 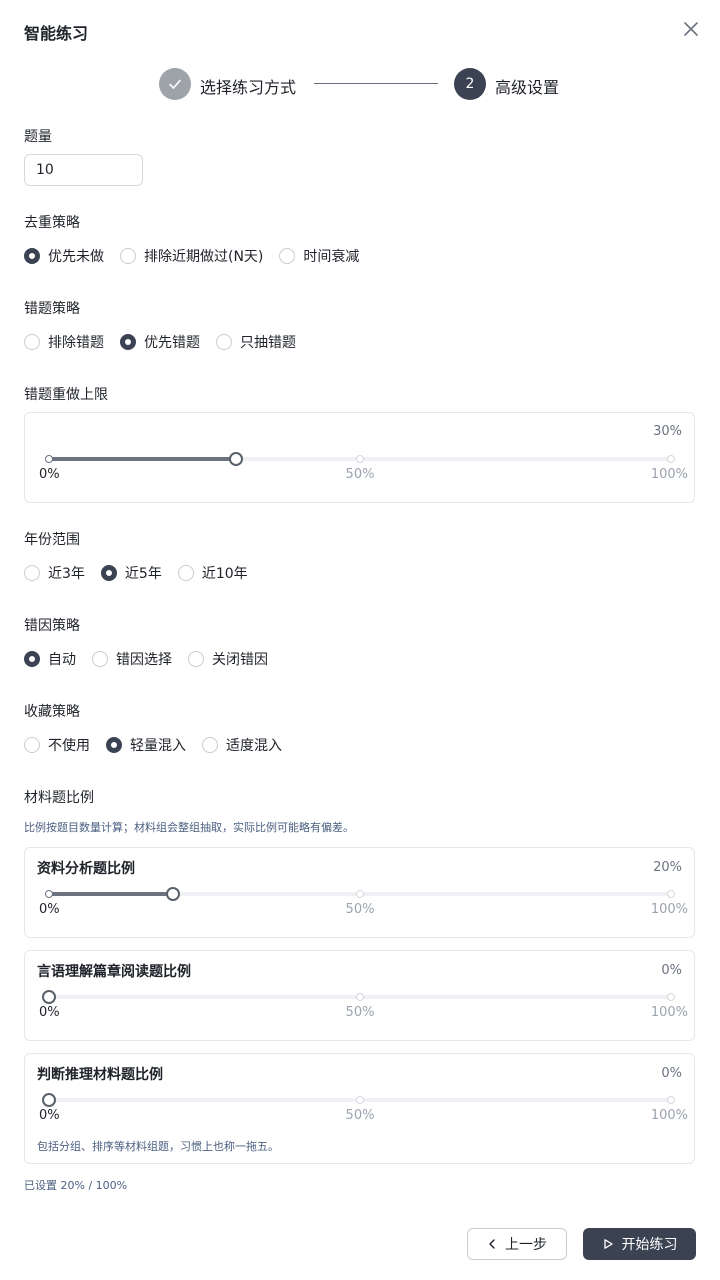 I want to click on material-card-title: 言语理解篇章阅读题比例, so click(x=114, y=972).